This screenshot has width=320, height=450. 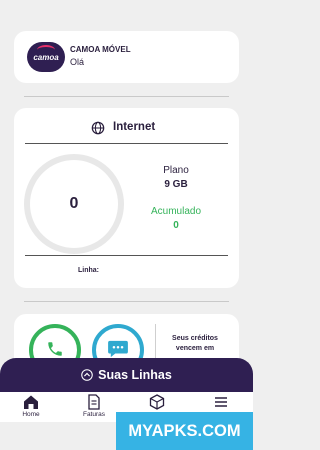 I want to click on chevron-up-circle-icon, so click(x=87, y=375).